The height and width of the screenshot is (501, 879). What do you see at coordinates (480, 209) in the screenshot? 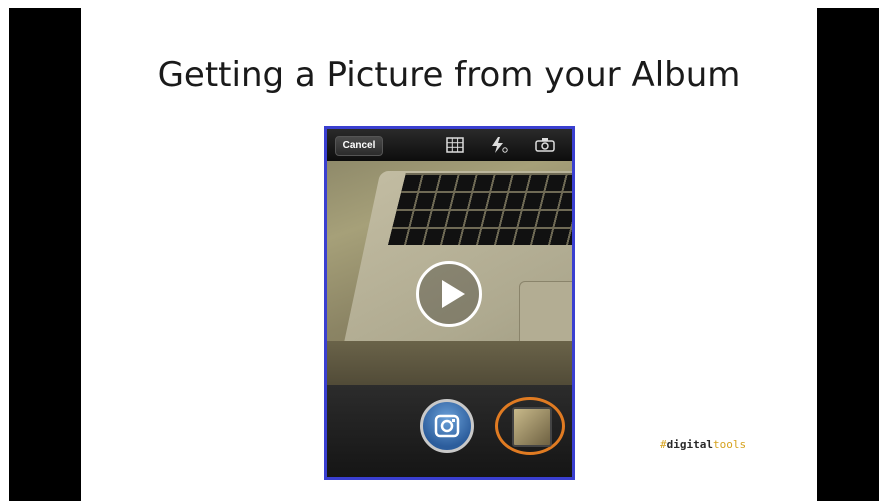
I see `keyboard-rows` at bounding box center [480, 209].